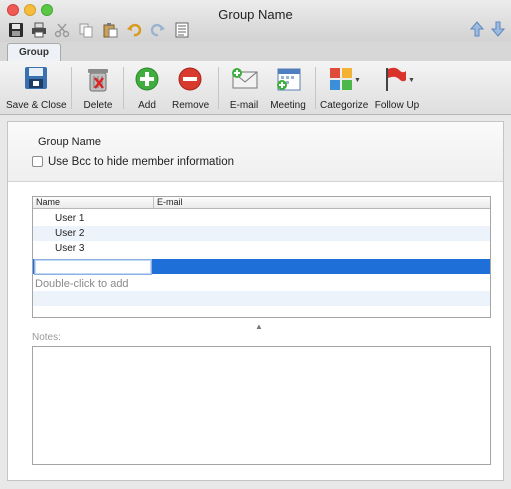 Image resolution: width=511 pixels, height=489 pixels. I want to click on trash-icon, so click(98, 79).